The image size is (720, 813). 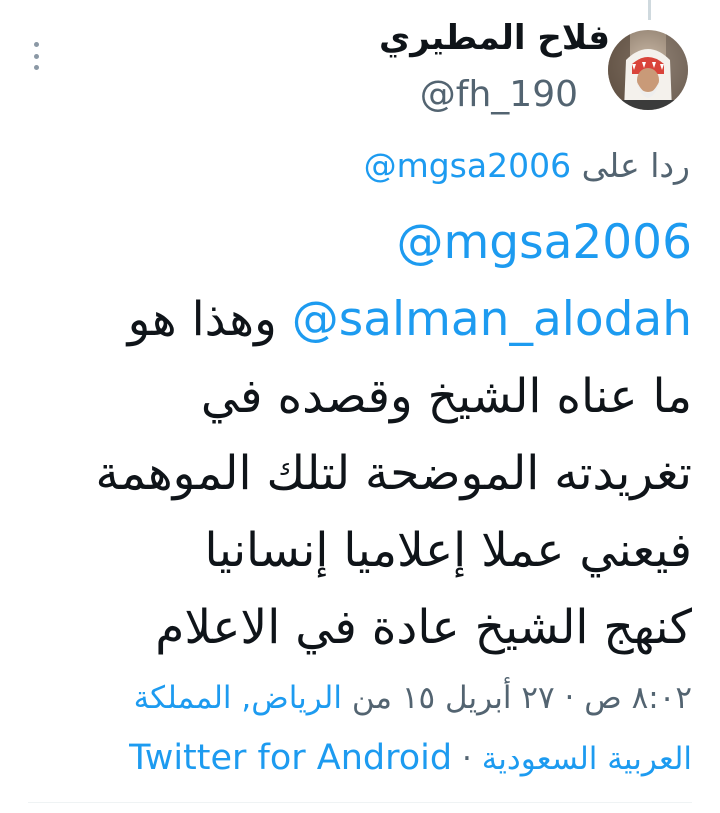 I want to click on tweet-line-3: ما عناه الشيخ وقصده في, so click(x=446, y=396).